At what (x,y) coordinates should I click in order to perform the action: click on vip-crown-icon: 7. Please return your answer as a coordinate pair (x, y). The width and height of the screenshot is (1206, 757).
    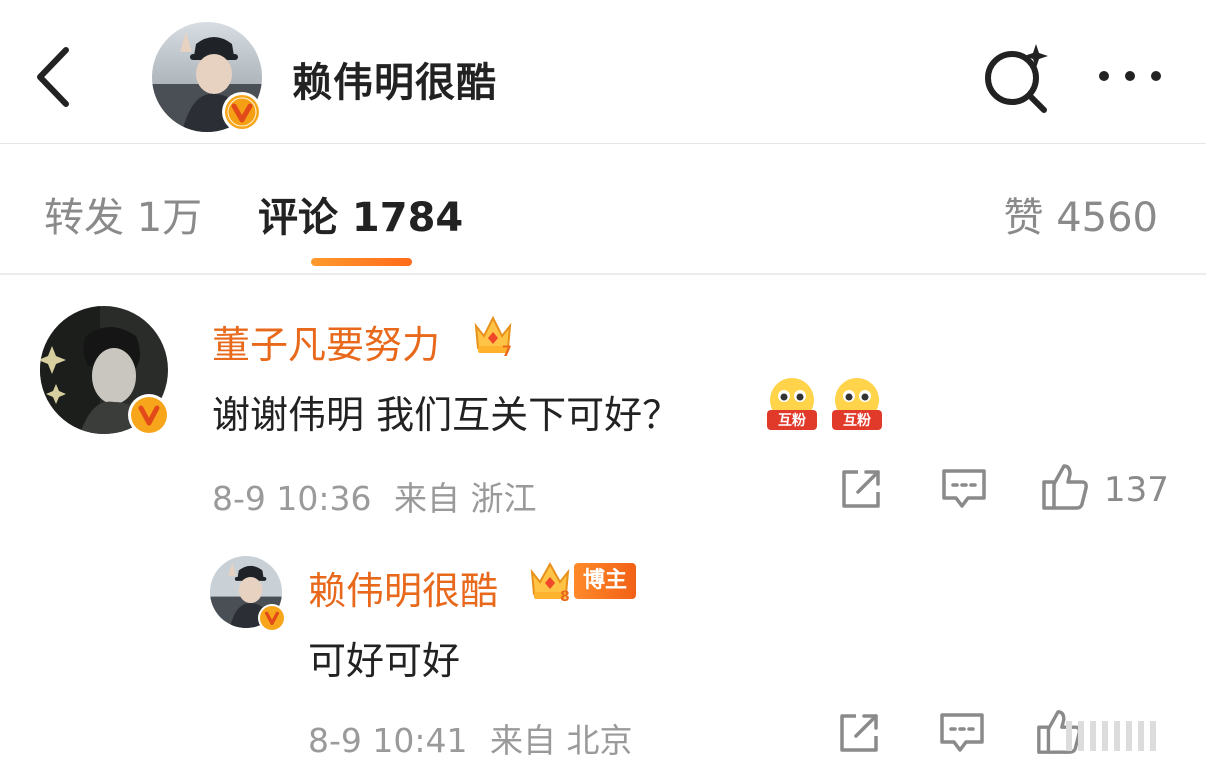
    Looking at the image, I should click on (493, 336).